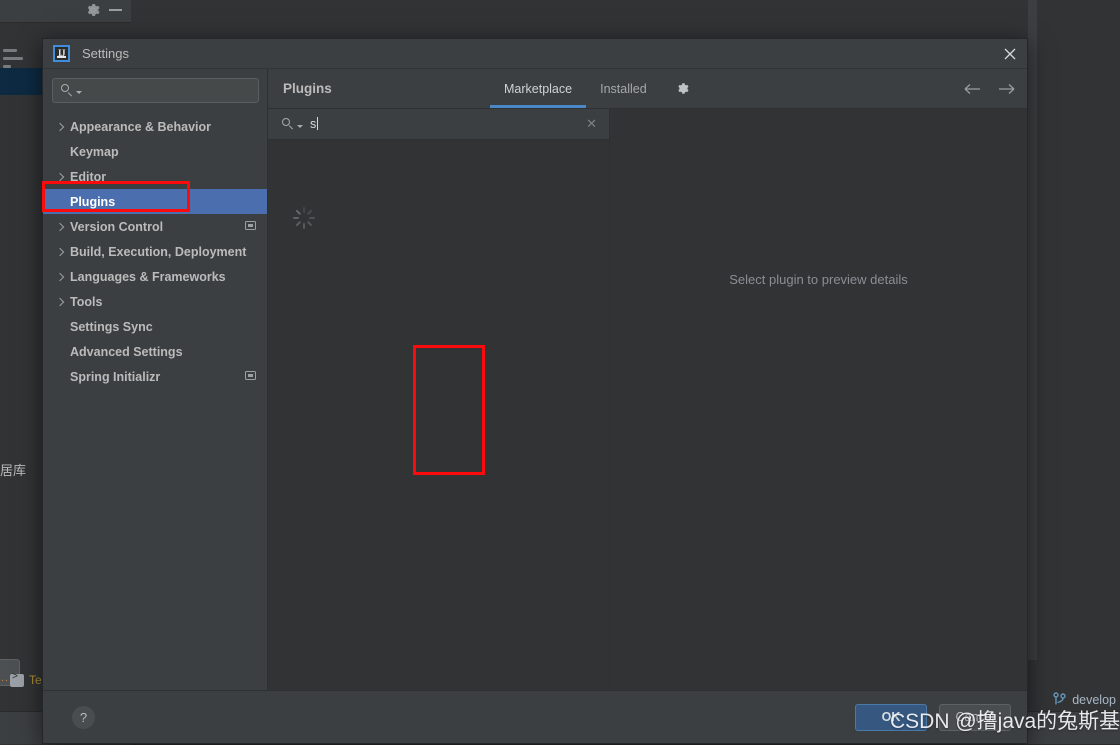  I want to click on plugin-search-value: s, so click(313, 124).